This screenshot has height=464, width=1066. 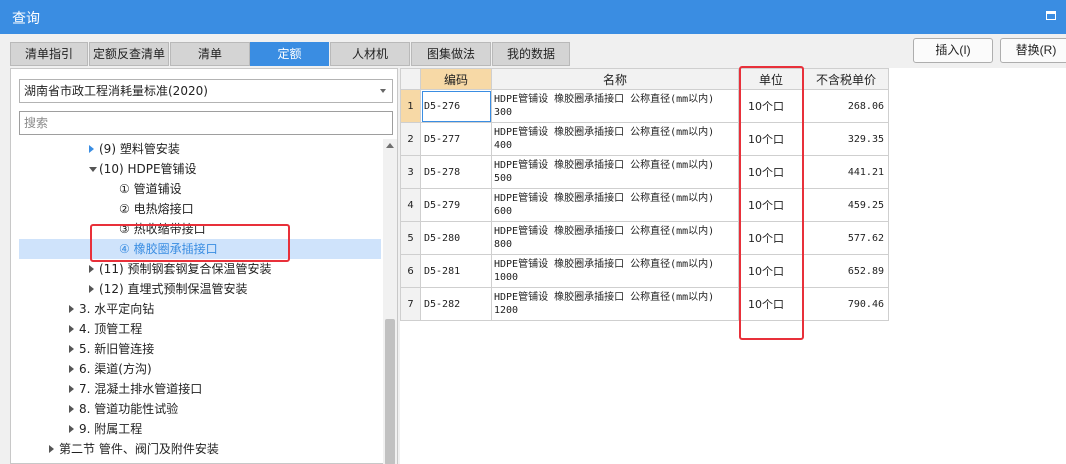 I want to click on cell-price: 577.62, so click(x=846, y=238).